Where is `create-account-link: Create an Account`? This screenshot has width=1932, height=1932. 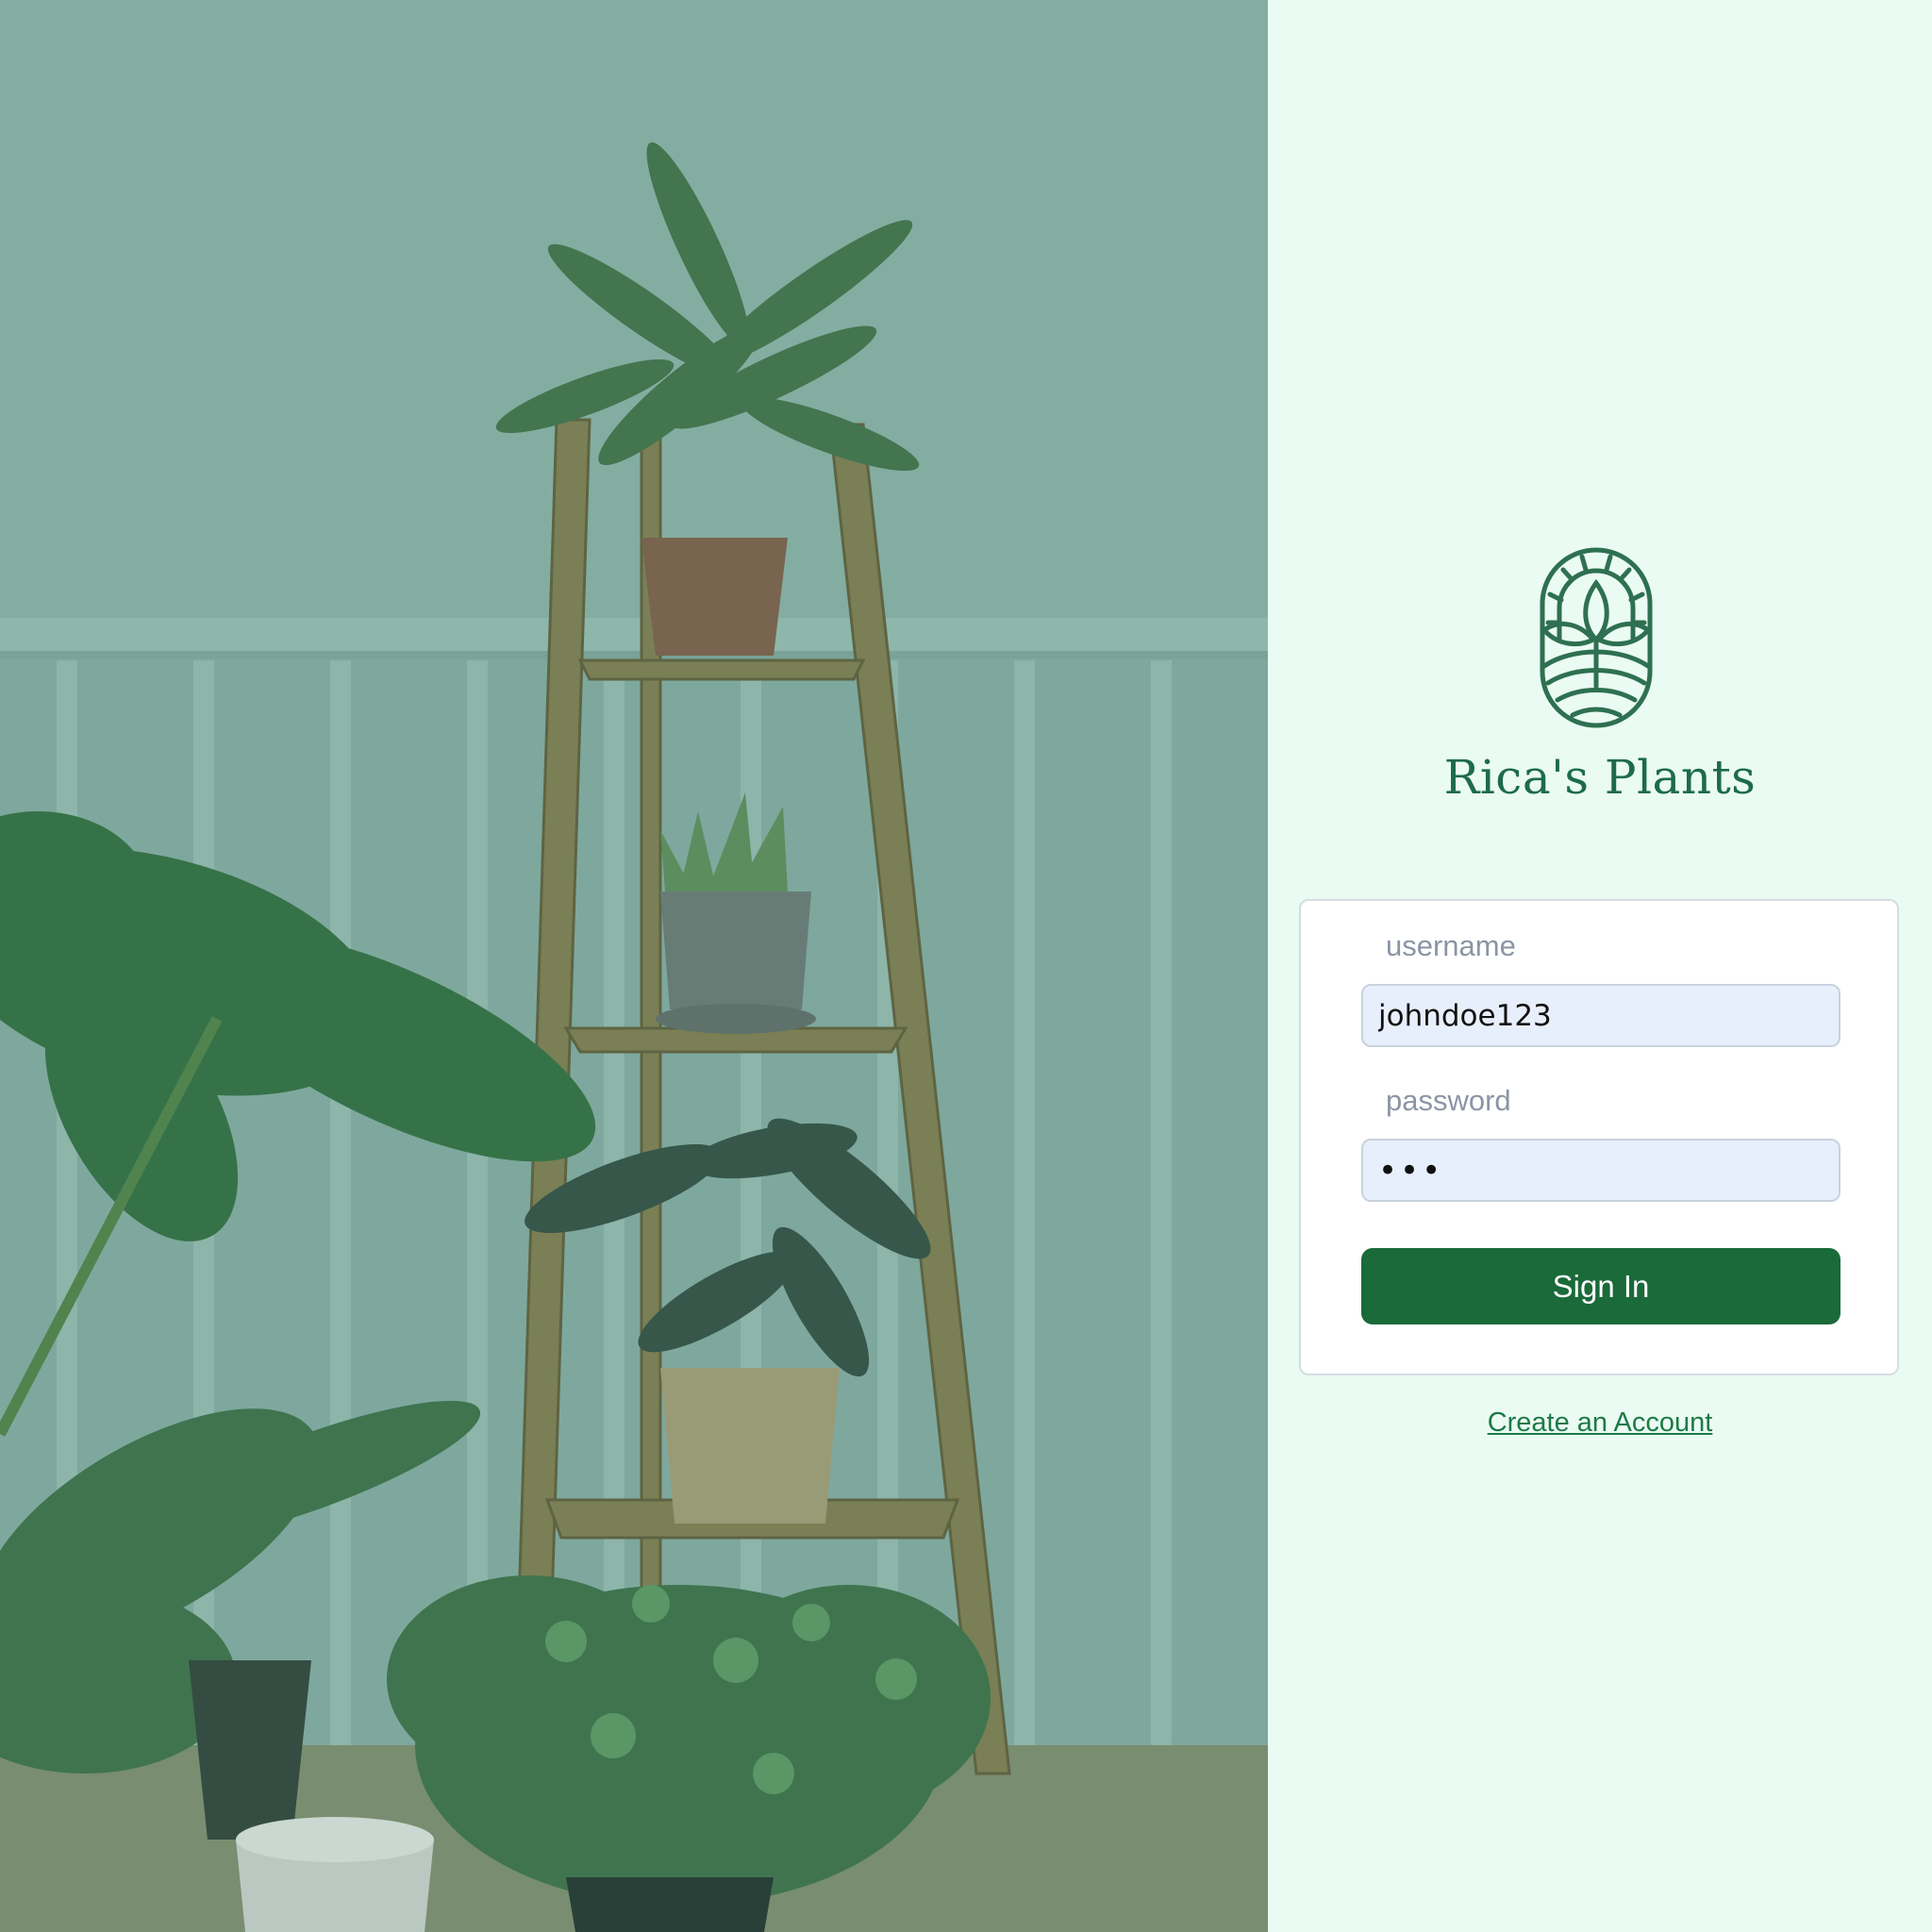 create-account-link: Create an Account is located at coordinates (1600, 1423).